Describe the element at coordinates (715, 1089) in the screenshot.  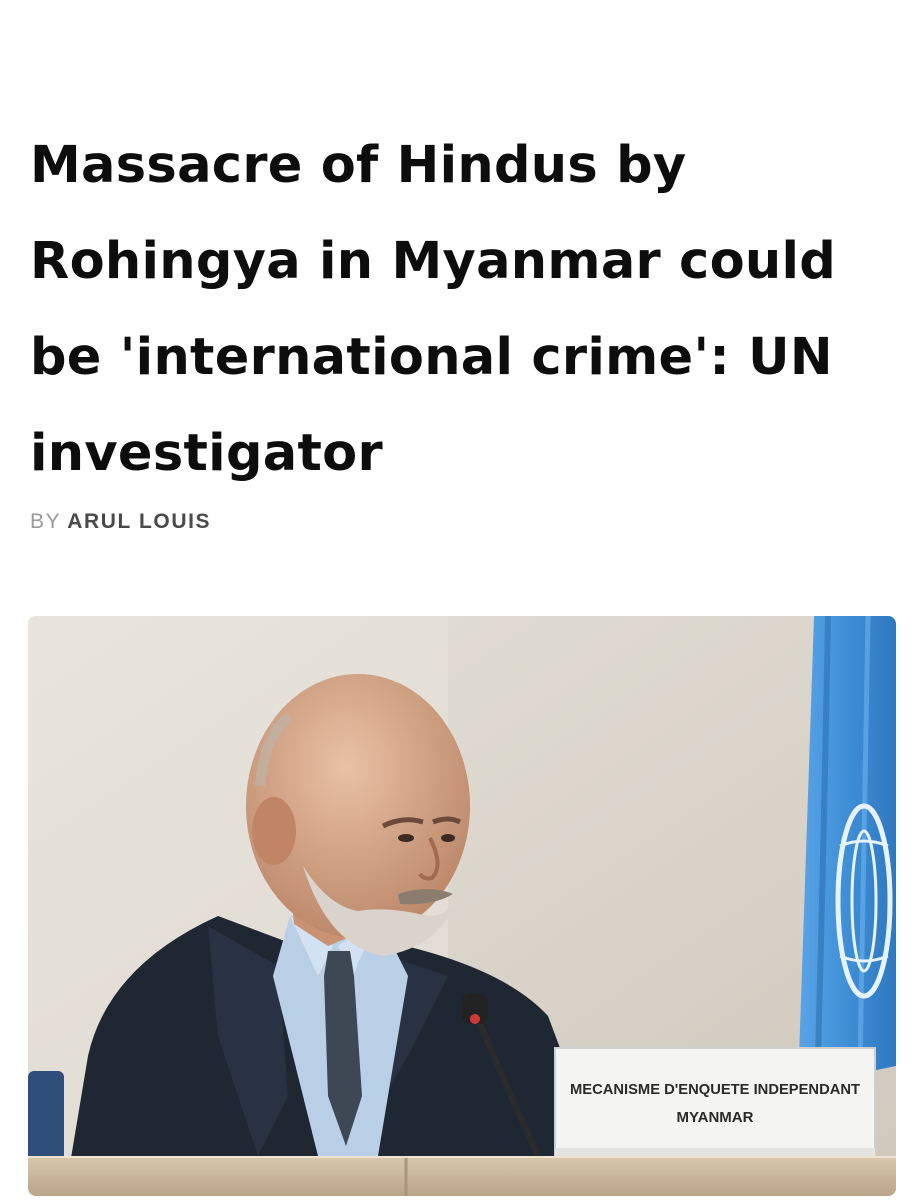
I see `placard-line-1: MECANISME D'ENQUETE INDEPENDANT` at that location.